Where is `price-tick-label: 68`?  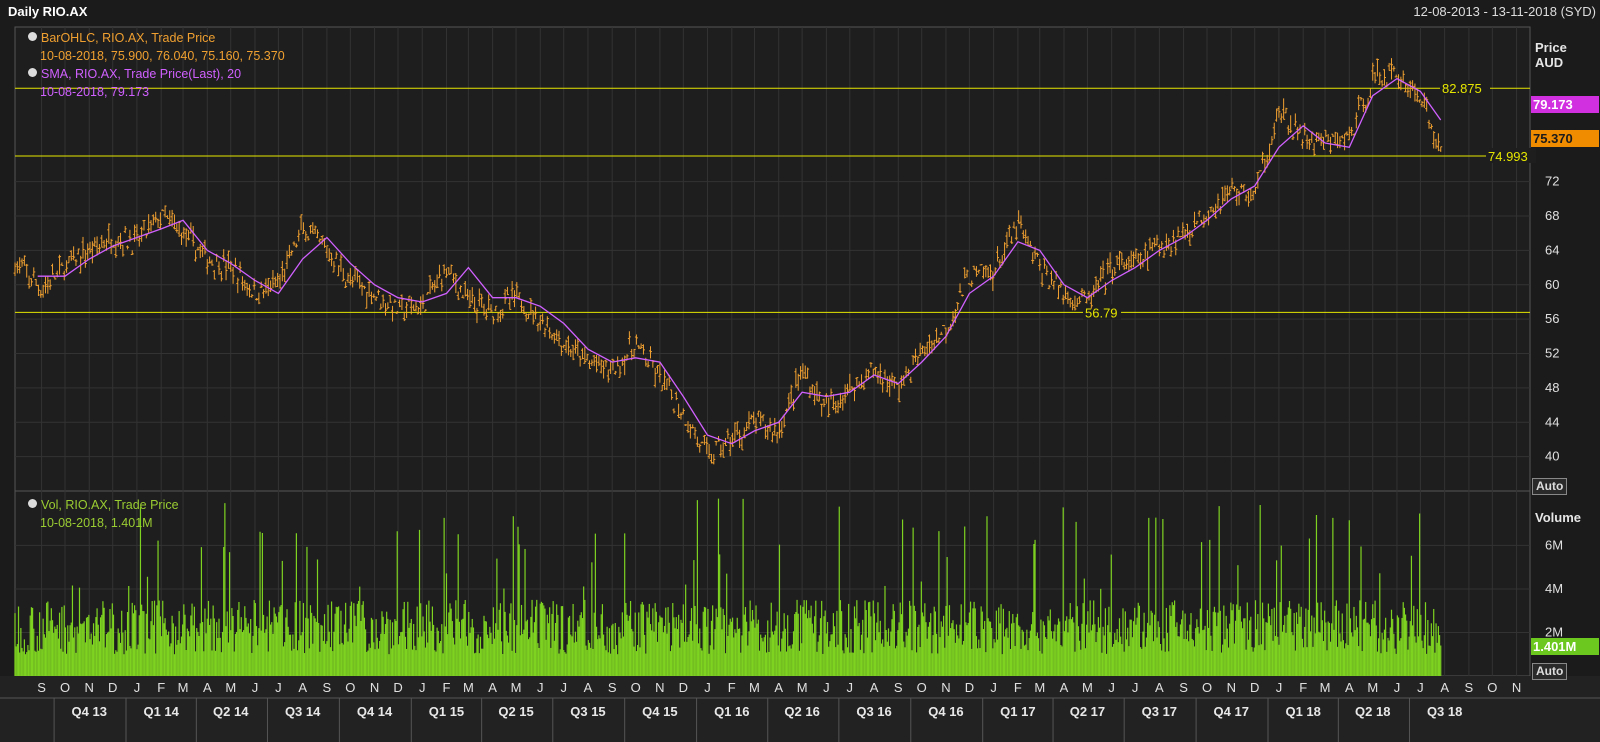 price-tick-label: 68 is located at coordinates (1552, 215).